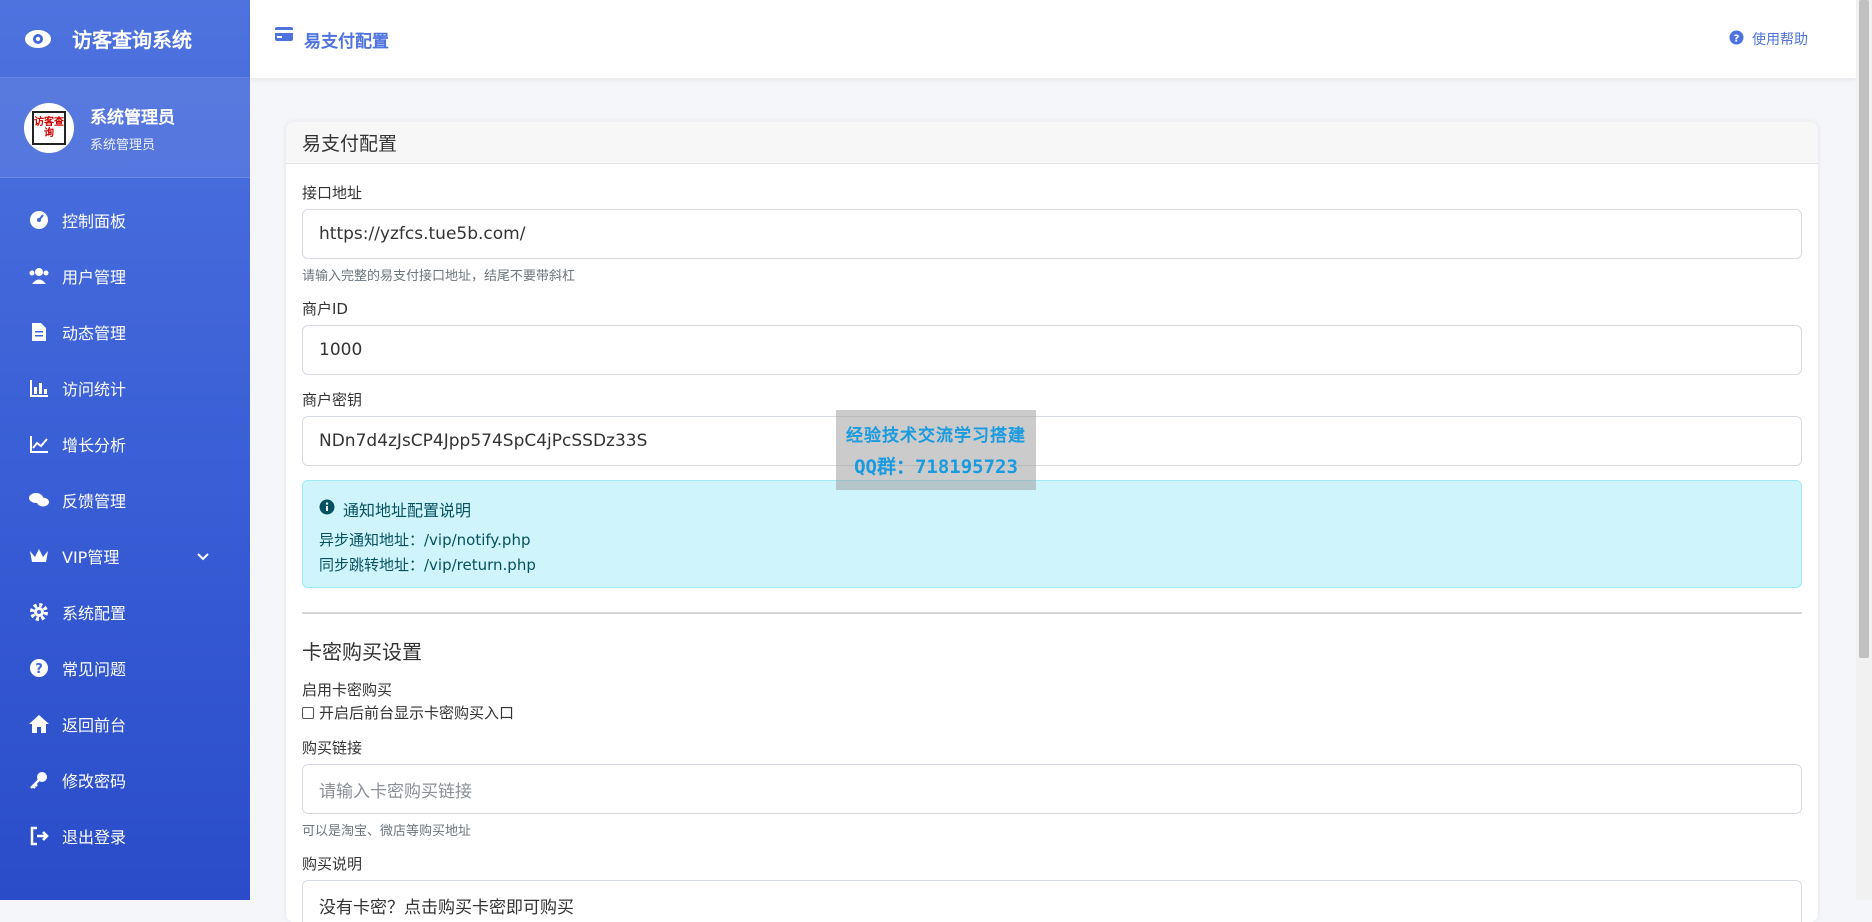 The width and height of the screenshot is (1872, 922). Describe the element at coordinates (416, 712) in the screenshot. I see `enable-card-checkbox-label: 开启后前台显示卡密购买入口` at that location.